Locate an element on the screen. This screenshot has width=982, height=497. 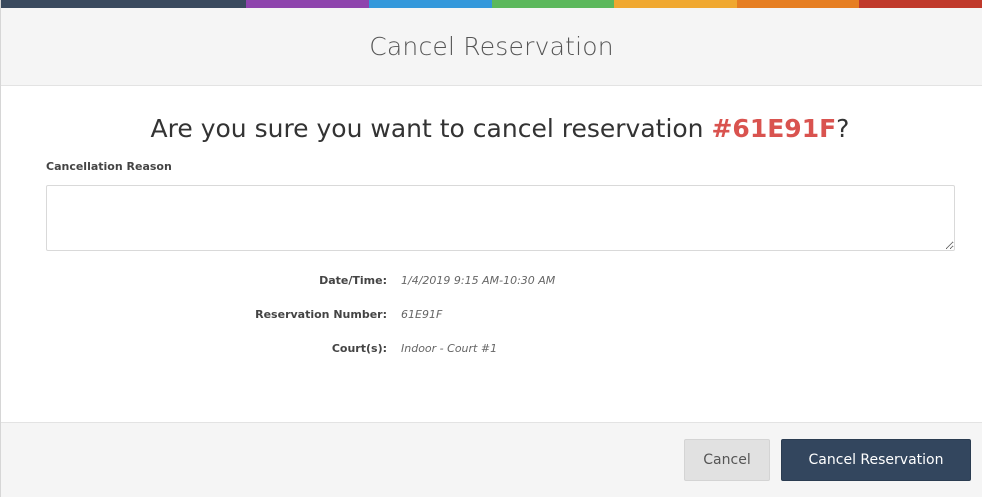
modal-title: Cancel Reservation is located at coordinates (491, 46).